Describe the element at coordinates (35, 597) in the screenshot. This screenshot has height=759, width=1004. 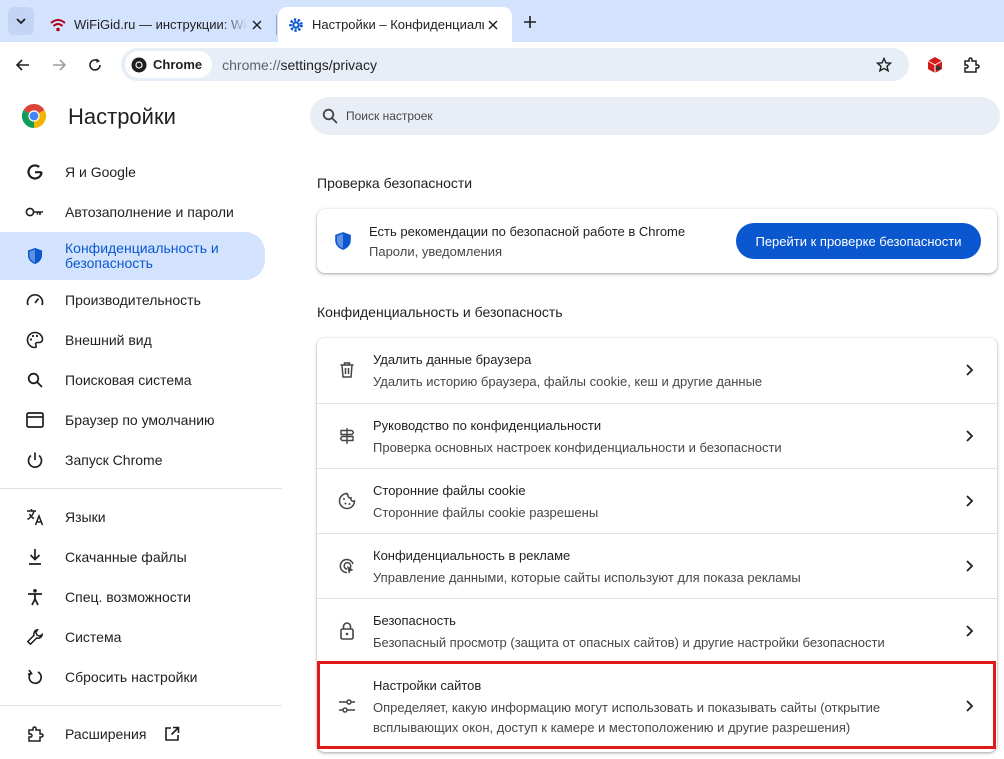
I see `accessibility-icon` at that location.